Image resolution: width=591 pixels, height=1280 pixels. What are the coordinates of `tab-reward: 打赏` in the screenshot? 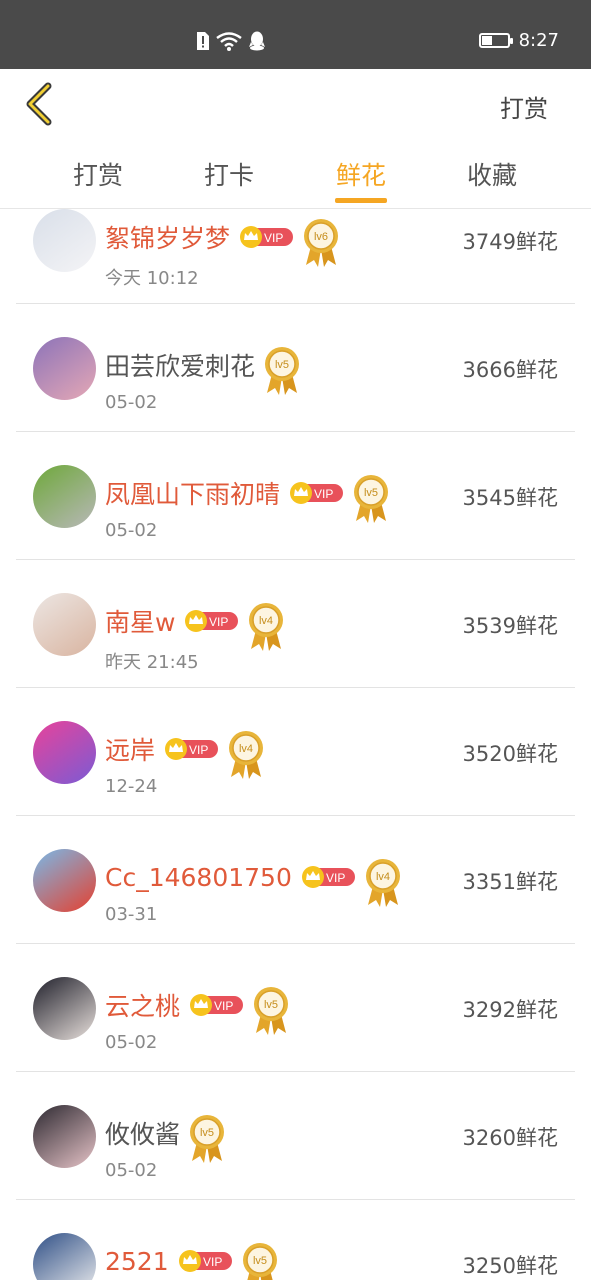 It's located at (98, 174).